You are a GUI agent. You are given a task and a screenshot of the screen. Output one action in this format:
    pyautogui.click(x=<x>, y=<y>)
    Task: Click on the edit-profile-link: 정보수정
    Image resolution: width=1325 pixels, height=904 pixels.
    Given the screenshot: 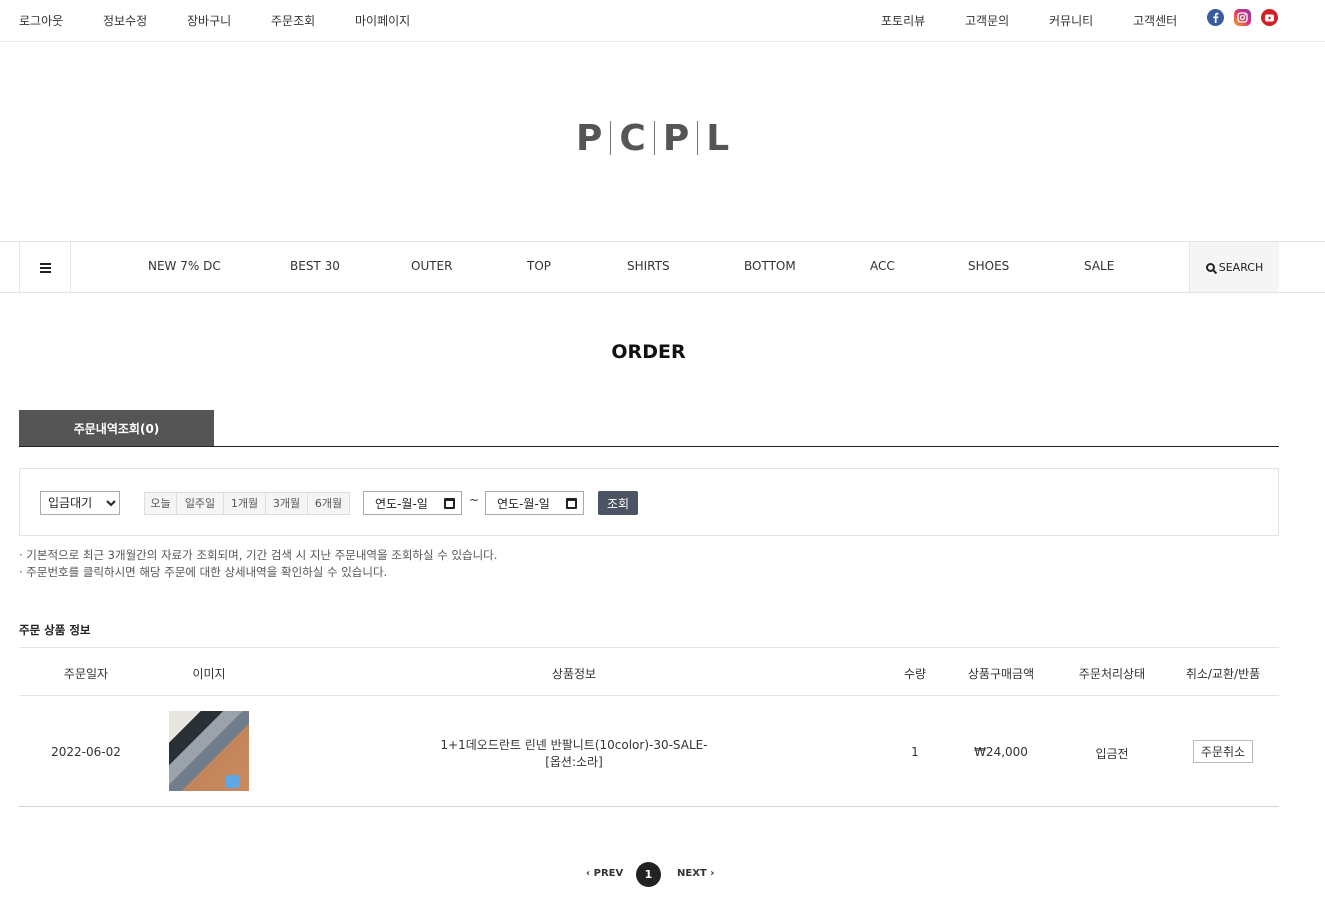 What is the action you would take?
    pyautogui.click(x=125, y=20)
    